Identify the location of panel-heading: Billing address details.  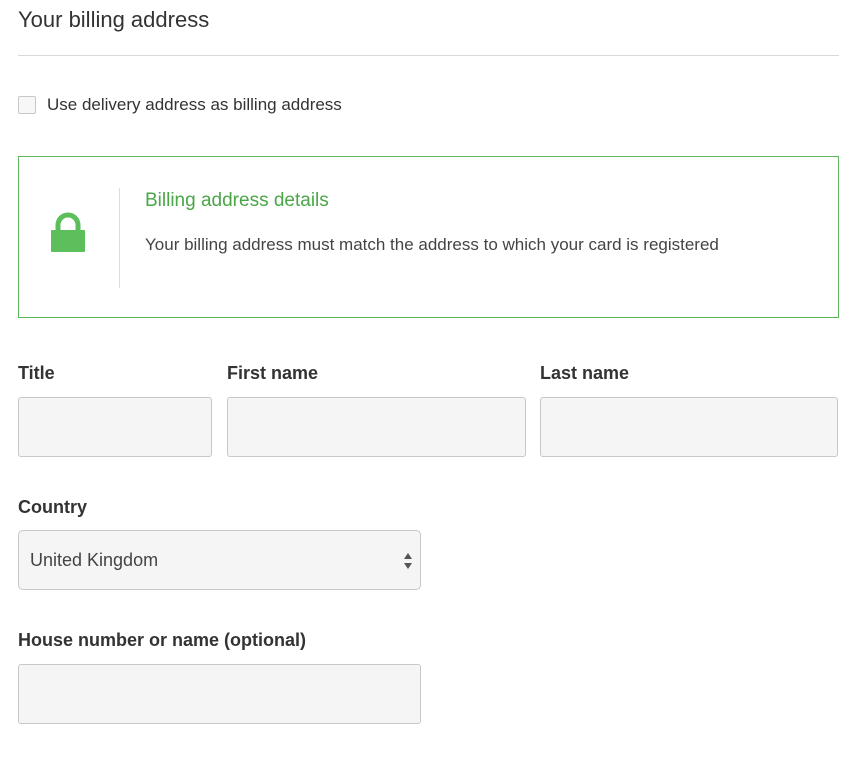
(237, 200).